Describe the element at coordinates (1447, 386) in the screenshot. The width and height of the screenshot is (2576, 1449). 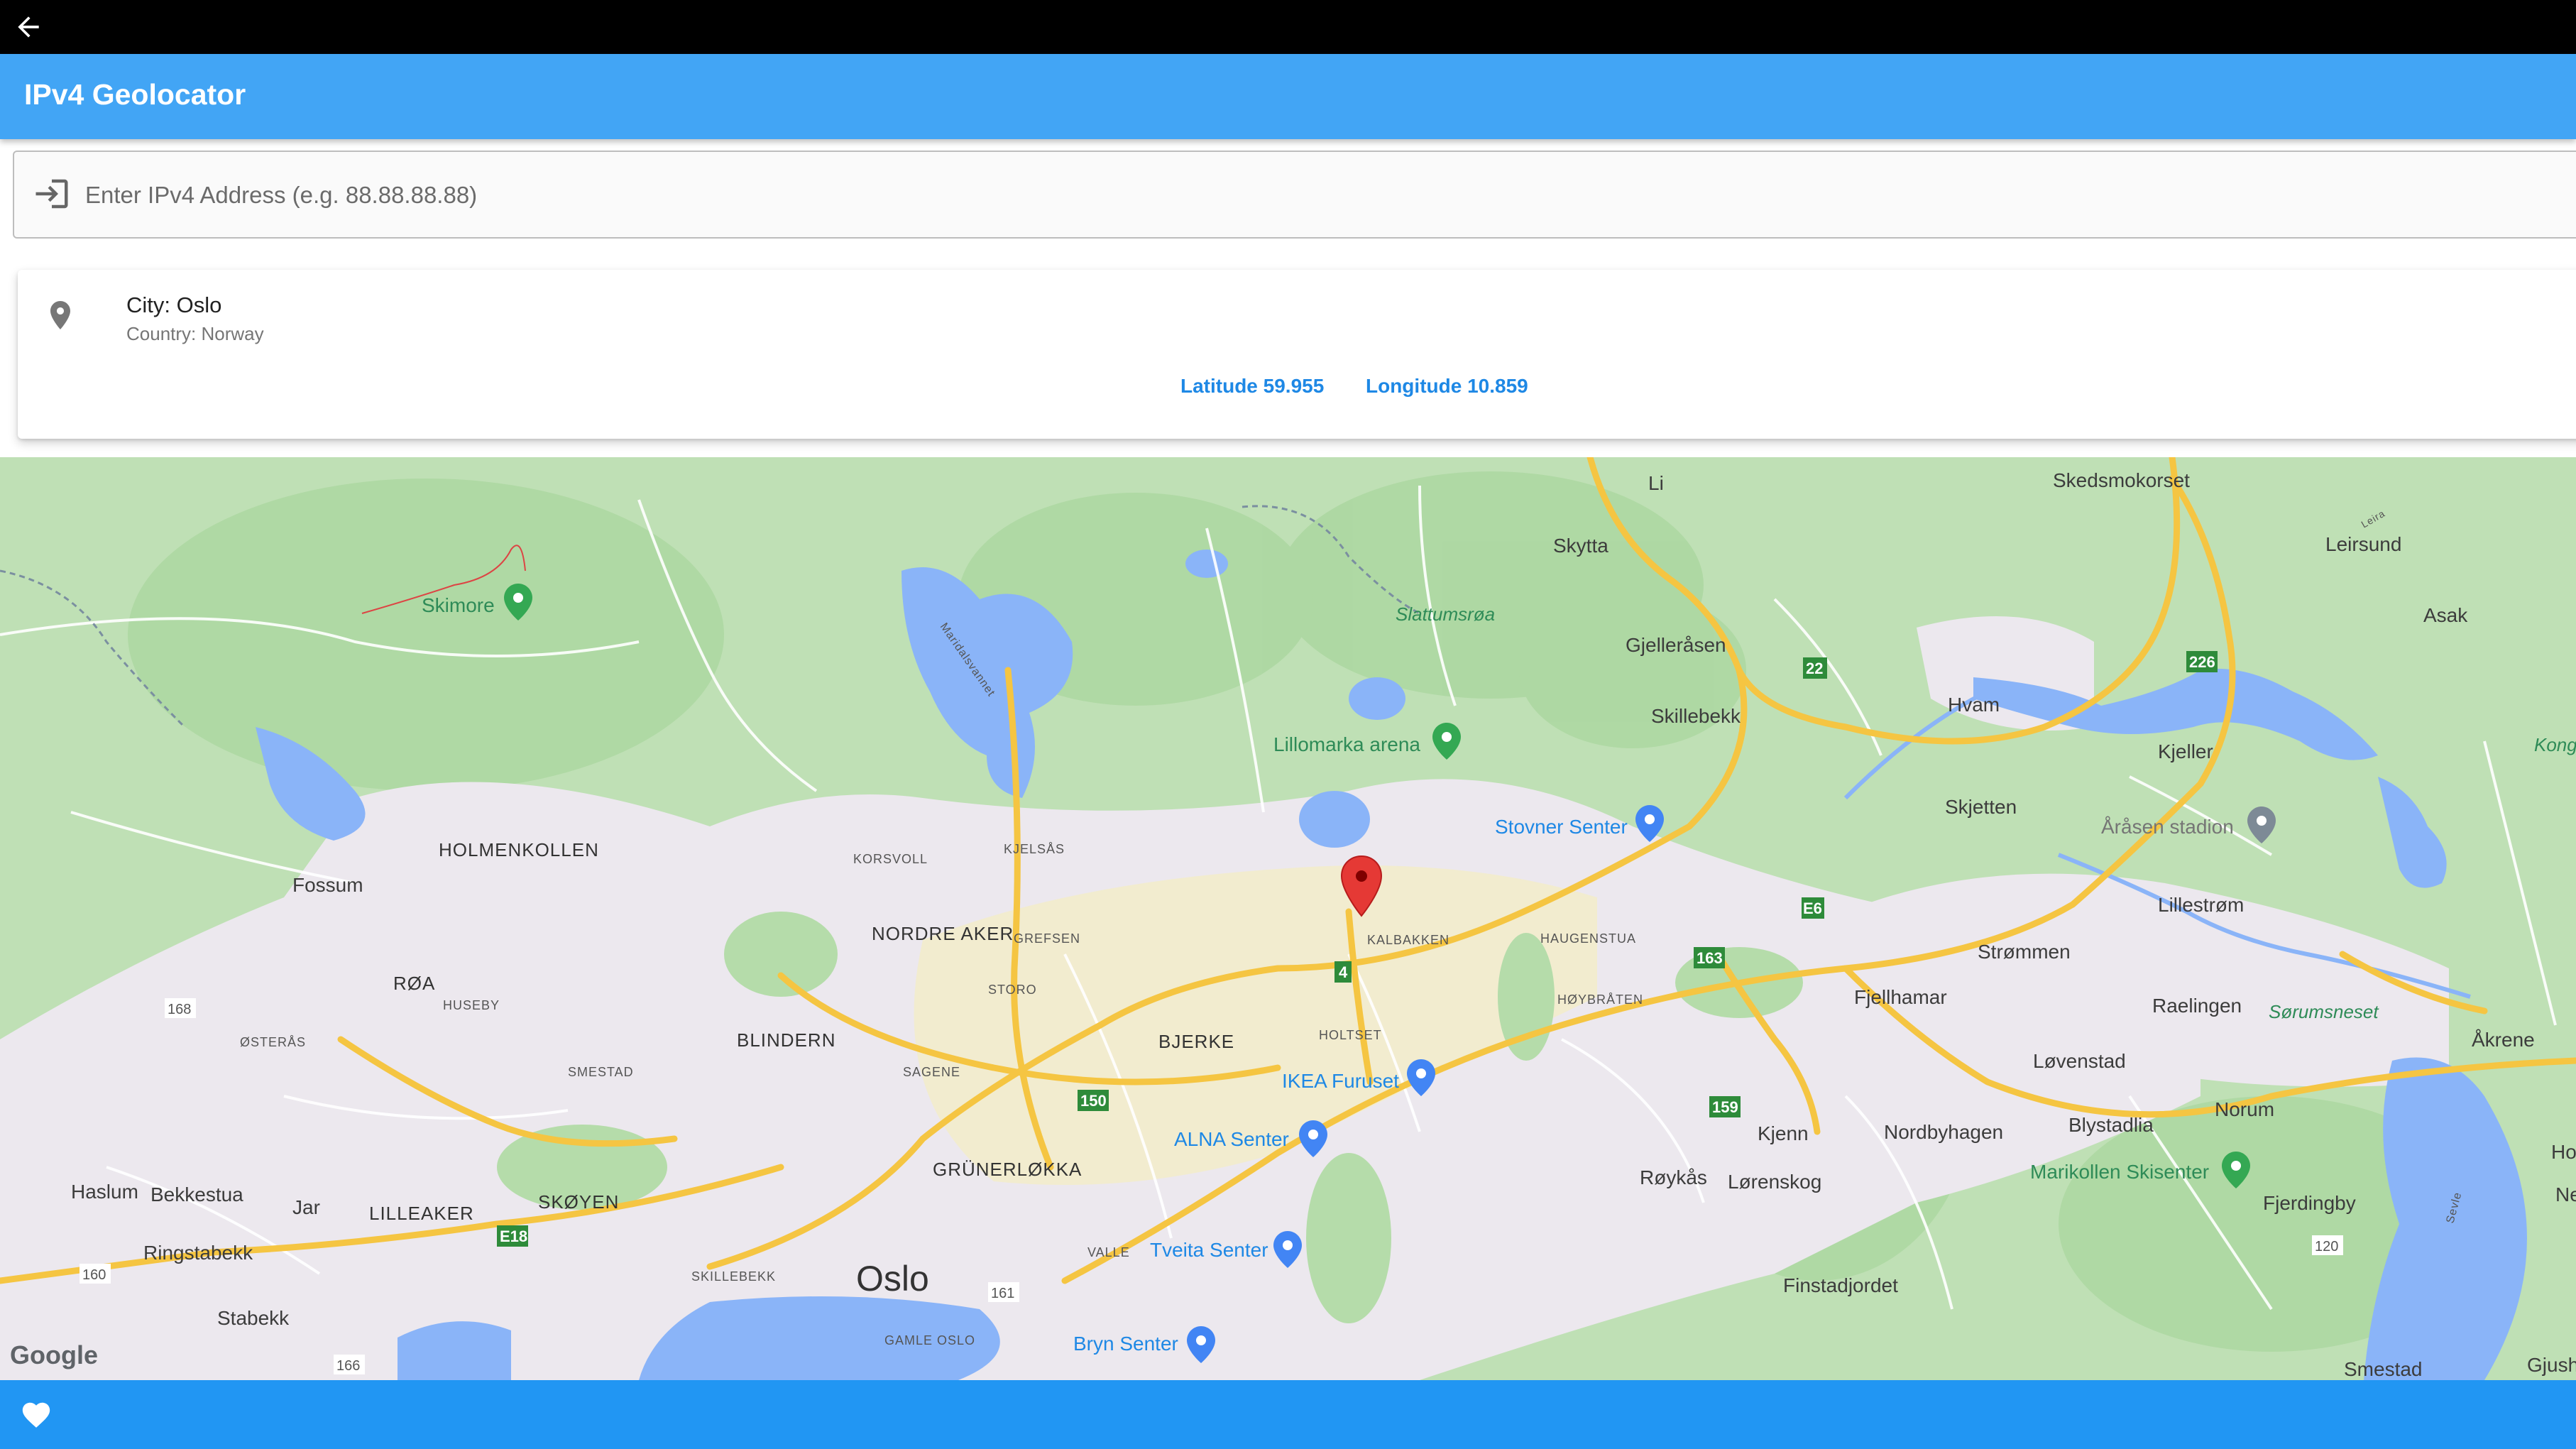
I see `longitude-button: Longitude 10.859` at that location.